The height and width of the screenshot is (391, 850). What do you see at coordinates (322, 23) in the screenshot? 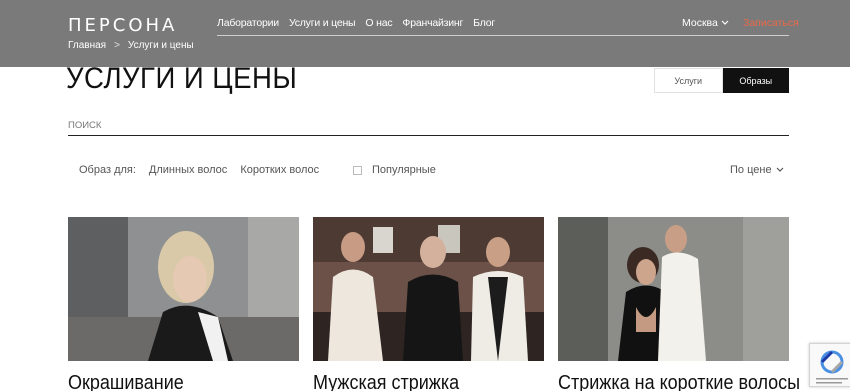
I see `nav-item-services: Услуги и цены` at bounding box center [322, 23].